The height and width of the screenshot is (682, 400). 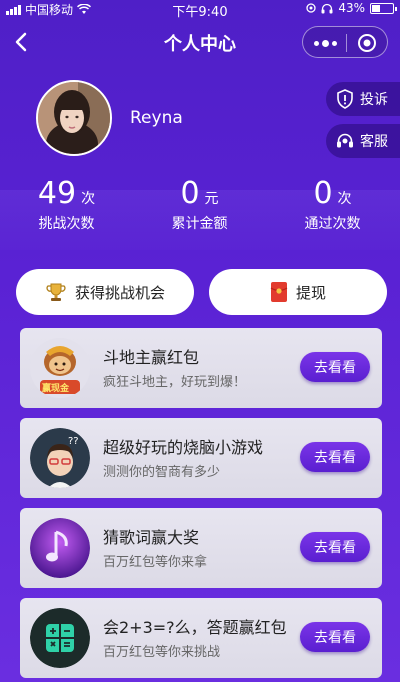 I want to click on list-item: 会2+3=?么，答题赢红包 百万红包等你来挑战 去看看, so click(x=201, y=638).